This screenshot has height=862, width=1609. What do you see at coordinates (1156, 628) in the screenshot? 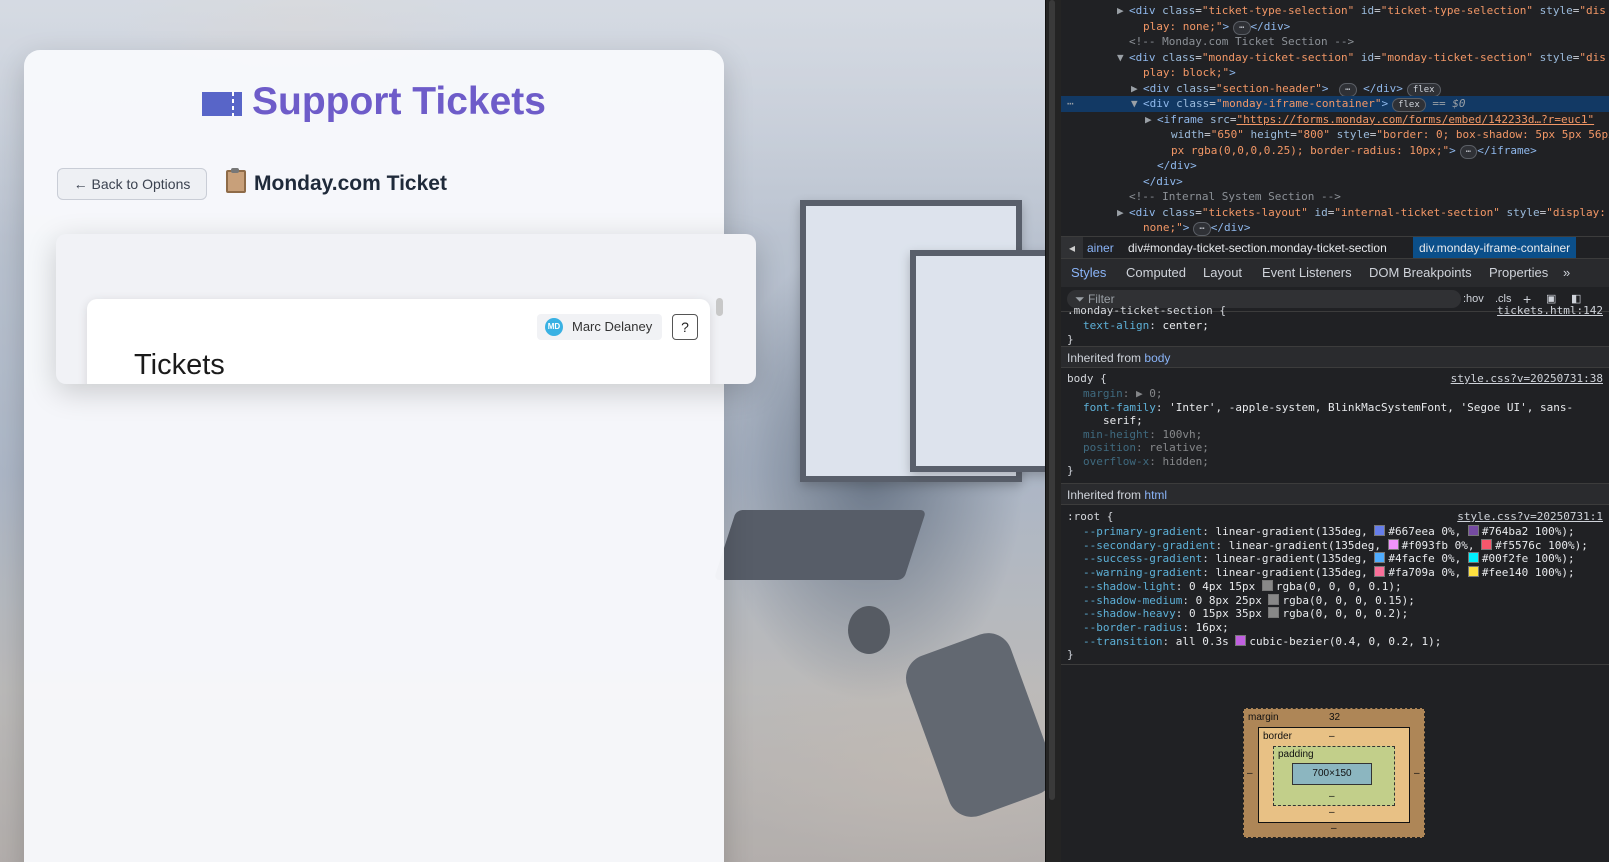
I see `css-variable: --border-radius: 16px;` at bounding box center [1156, 628].